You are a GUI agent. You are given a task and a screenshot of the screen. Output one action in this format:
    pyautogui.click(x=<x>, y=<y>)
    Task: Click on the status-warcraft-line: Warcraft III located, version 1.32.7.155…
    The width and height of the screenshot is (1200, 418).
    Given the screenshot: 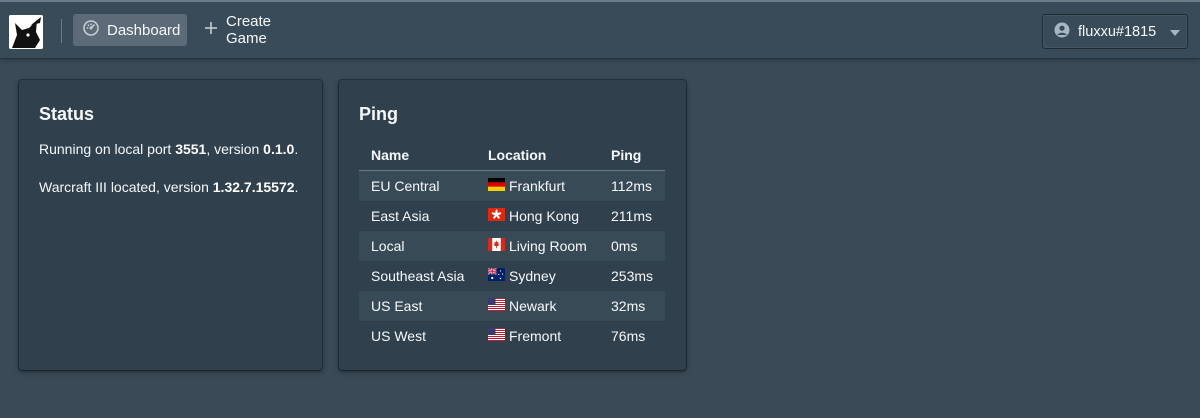 What is the action you would take?
    pyautogui.click(x=170, y=187)
    